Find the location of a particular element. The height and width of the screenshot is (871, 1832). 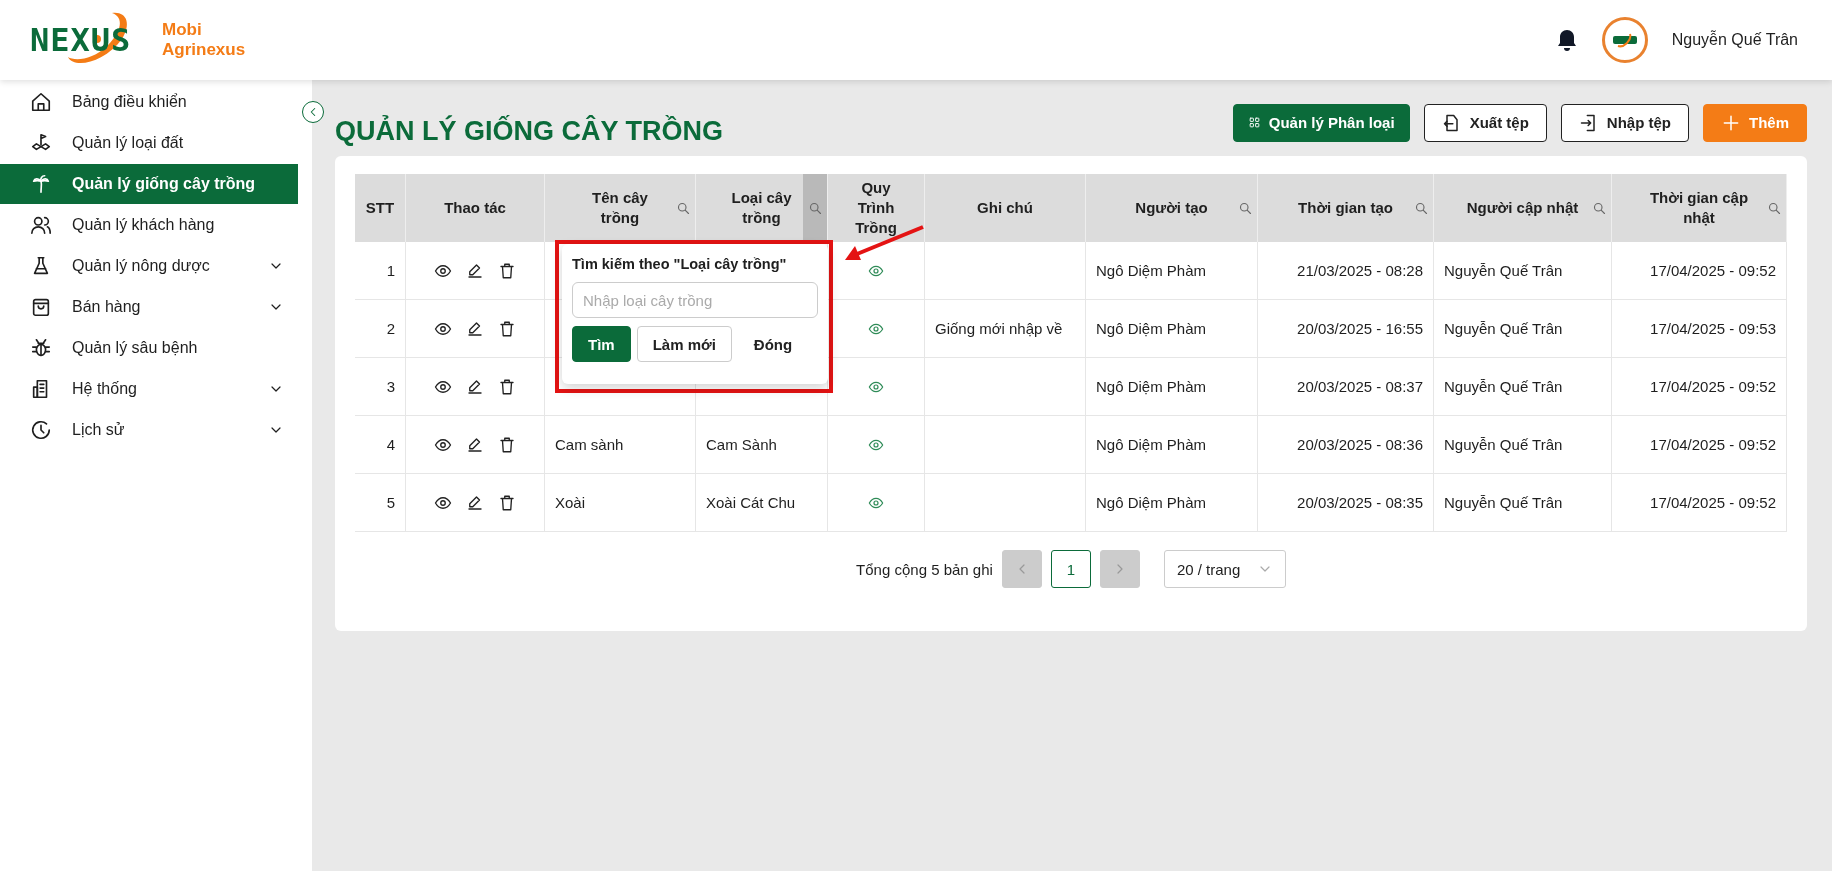

sidebar-item: Quản lý khách hàng is located at coordinates (149, 225).